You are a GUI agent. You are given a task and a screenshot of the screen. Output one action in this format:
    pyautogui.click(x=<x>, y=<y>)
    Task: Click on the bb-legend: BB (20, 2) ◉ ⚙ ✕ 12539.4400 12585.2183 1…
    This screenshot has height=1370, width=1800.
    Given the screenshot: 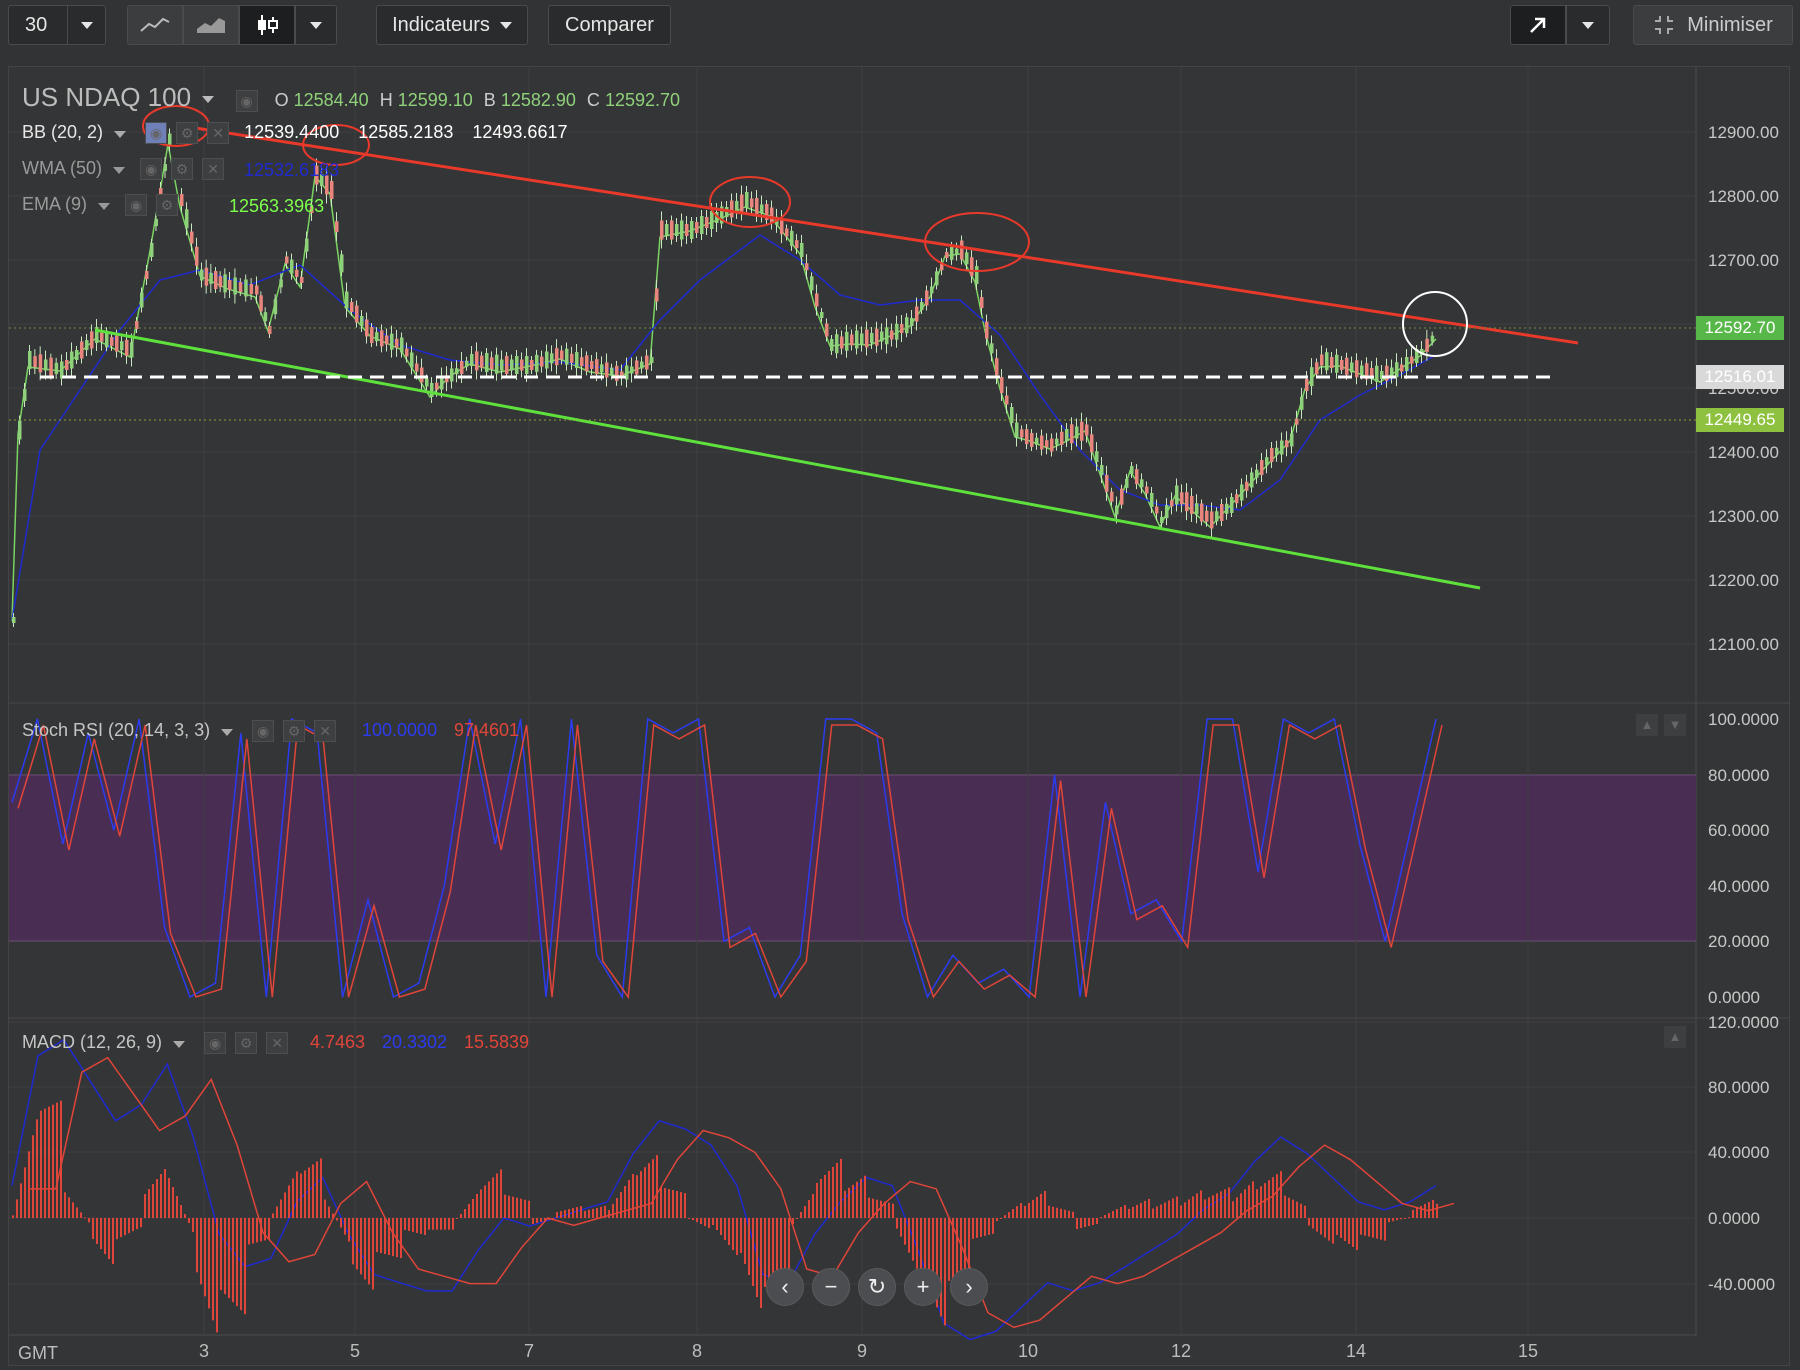 What is the action you would take?
    pyautogui.click(x=294, y=133)
    